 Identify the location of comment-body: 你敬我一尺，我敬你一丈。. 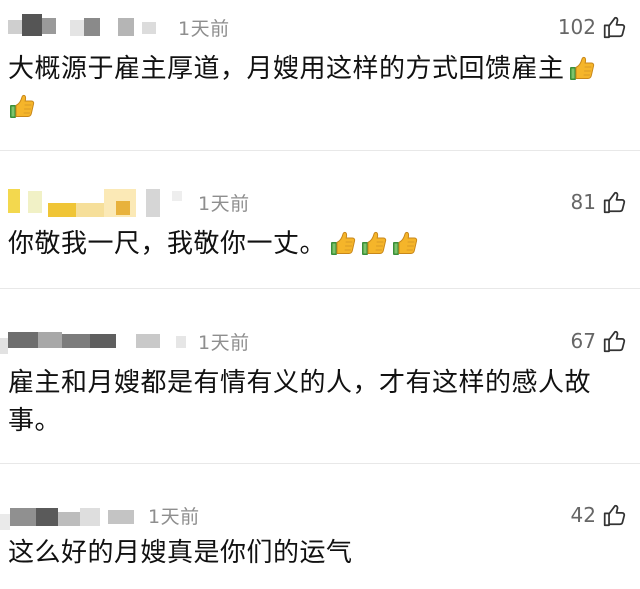
(167, 244).